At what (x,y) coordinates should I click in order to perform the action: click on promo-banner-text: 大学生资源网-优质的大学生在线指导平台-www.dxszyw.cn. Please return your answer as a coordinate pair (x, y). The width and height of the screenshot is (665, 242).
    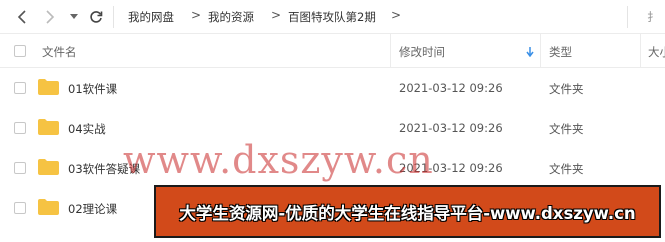
    Looking at the image, I should click on (407, 213).